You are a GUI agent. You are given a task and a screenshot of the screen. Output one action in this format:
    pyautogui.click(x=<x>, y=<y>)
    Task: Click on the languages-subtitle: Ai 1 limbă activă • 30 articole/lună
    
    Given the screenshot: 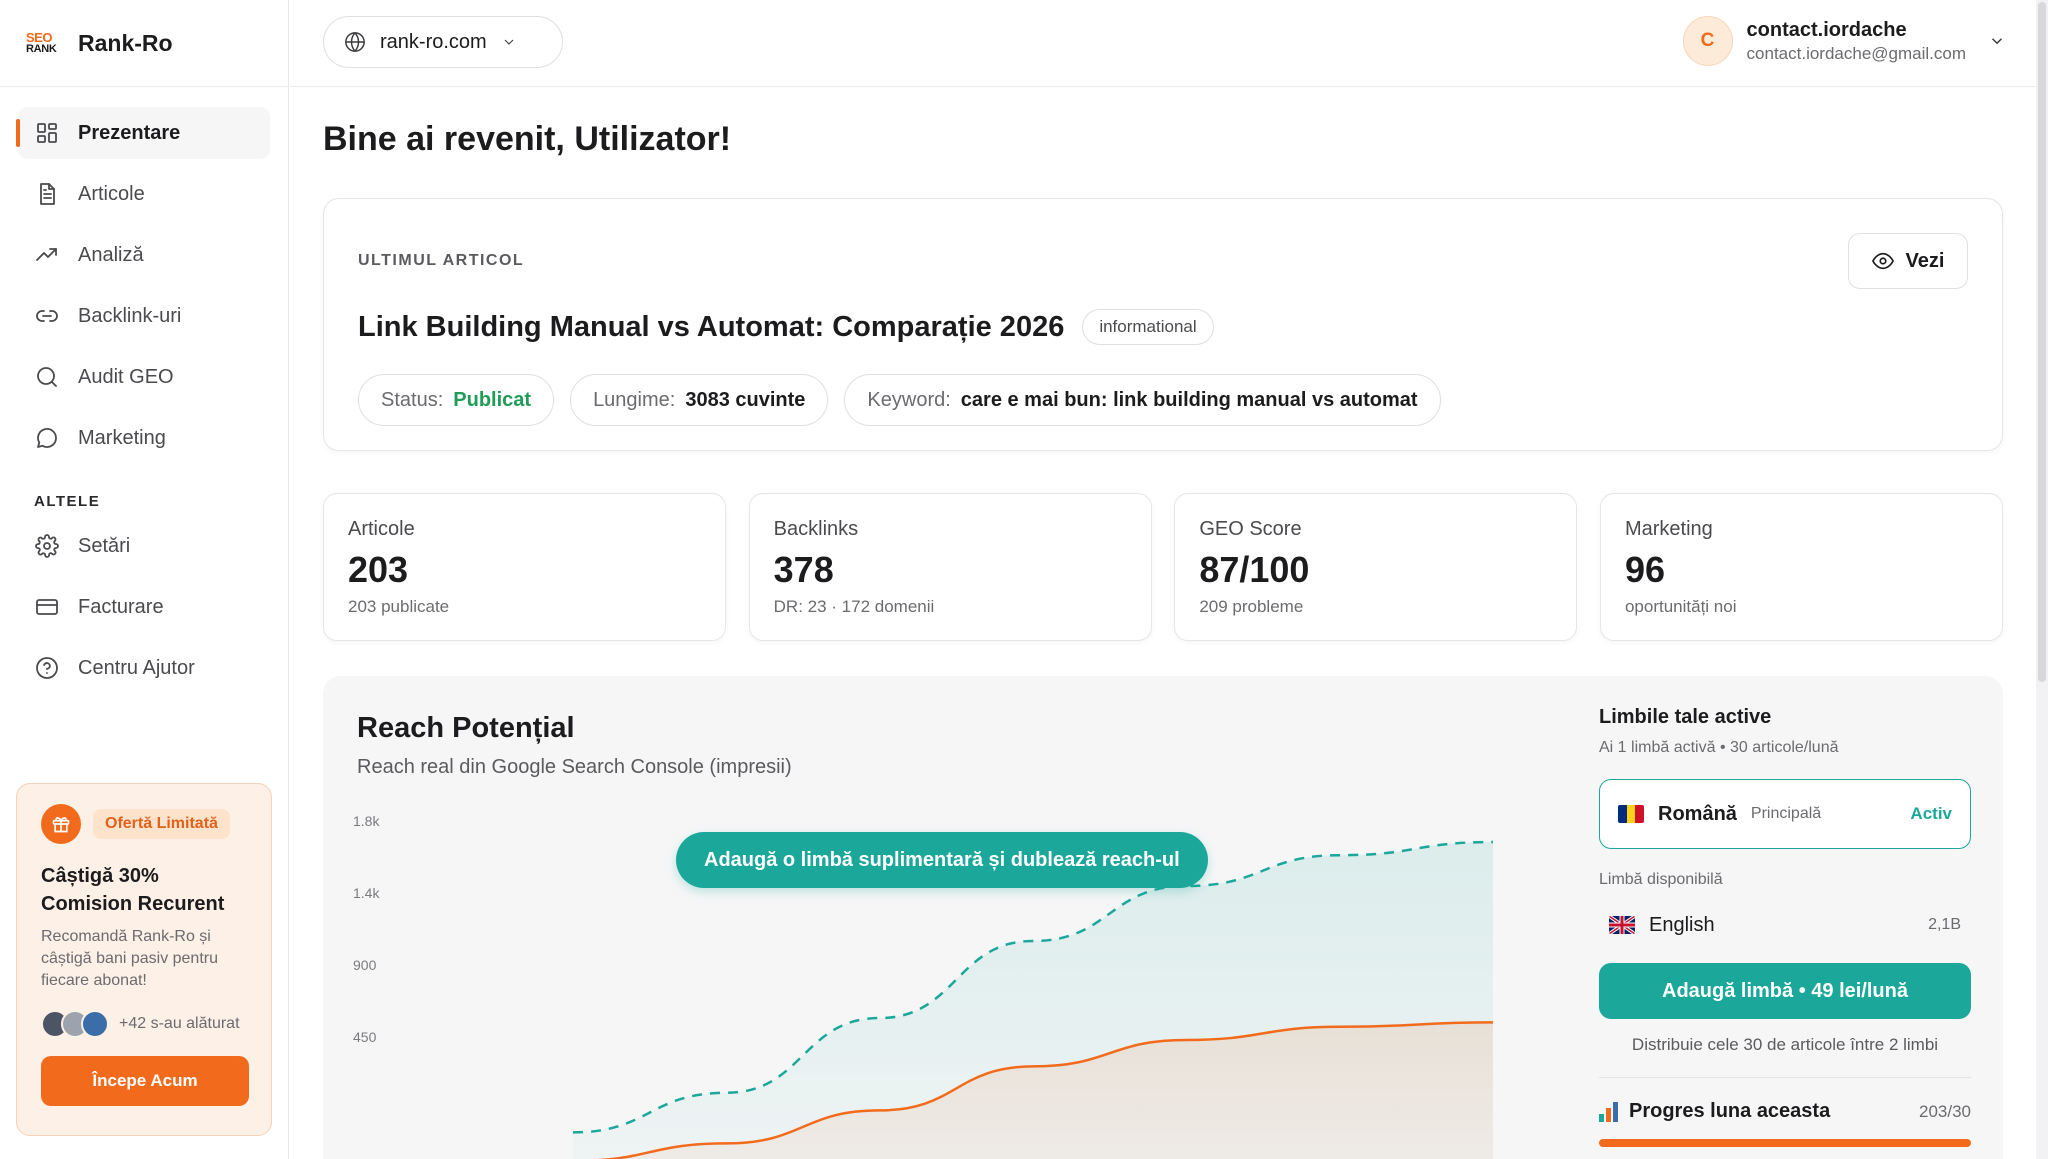 What is the action you would take?
    pyautogui.click(x=1719, y=747)
    